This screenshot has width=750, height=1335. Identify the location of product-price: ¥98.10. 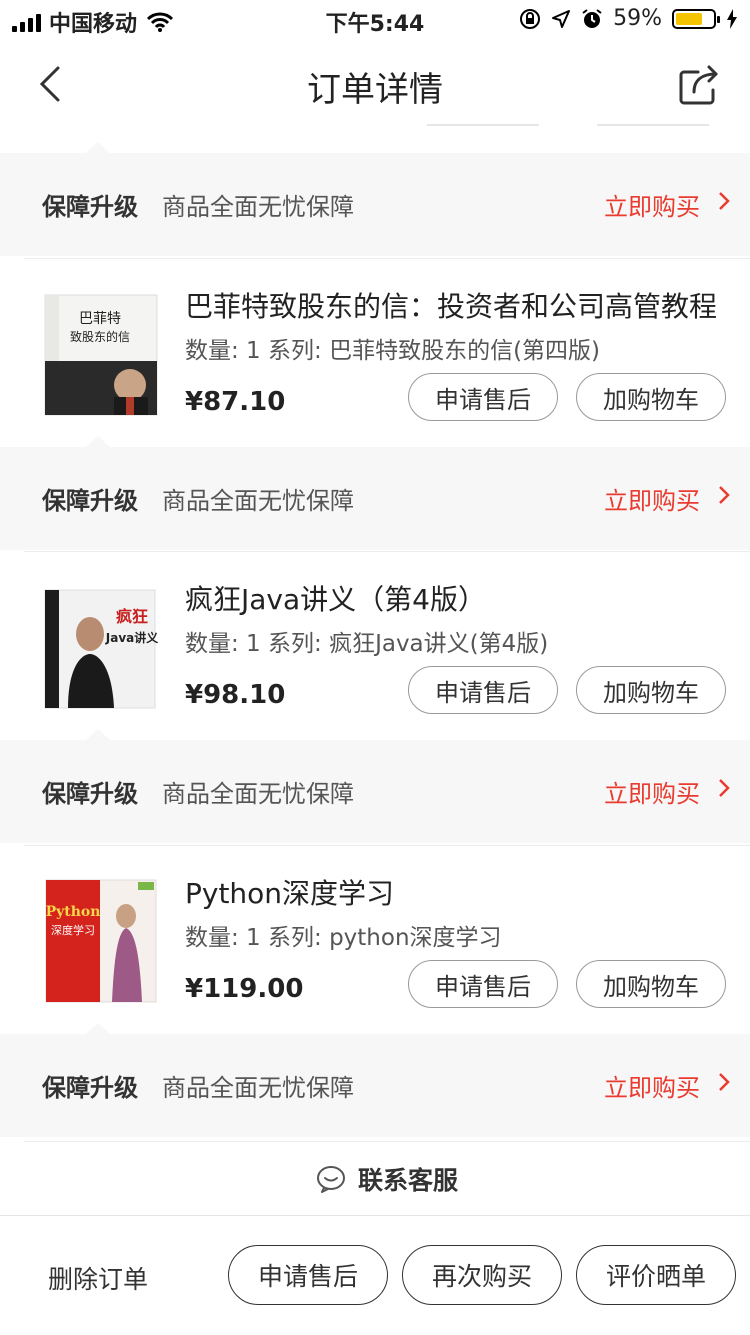
(235, 695).